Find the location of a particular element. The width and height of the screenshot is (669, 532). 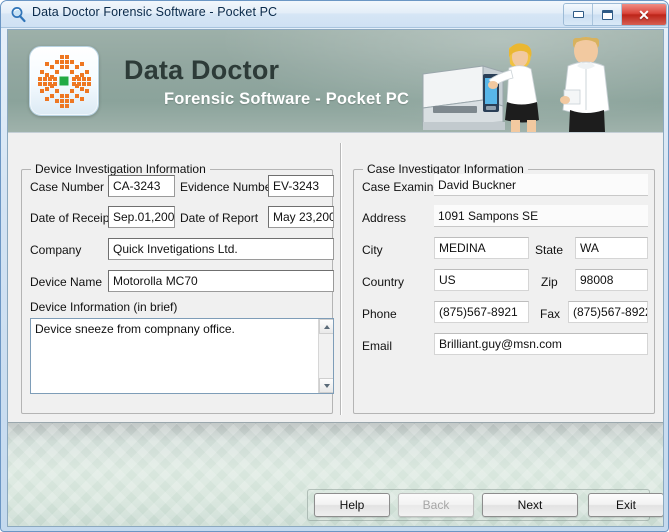

company-label: Company is located at coordinates (56, 250).